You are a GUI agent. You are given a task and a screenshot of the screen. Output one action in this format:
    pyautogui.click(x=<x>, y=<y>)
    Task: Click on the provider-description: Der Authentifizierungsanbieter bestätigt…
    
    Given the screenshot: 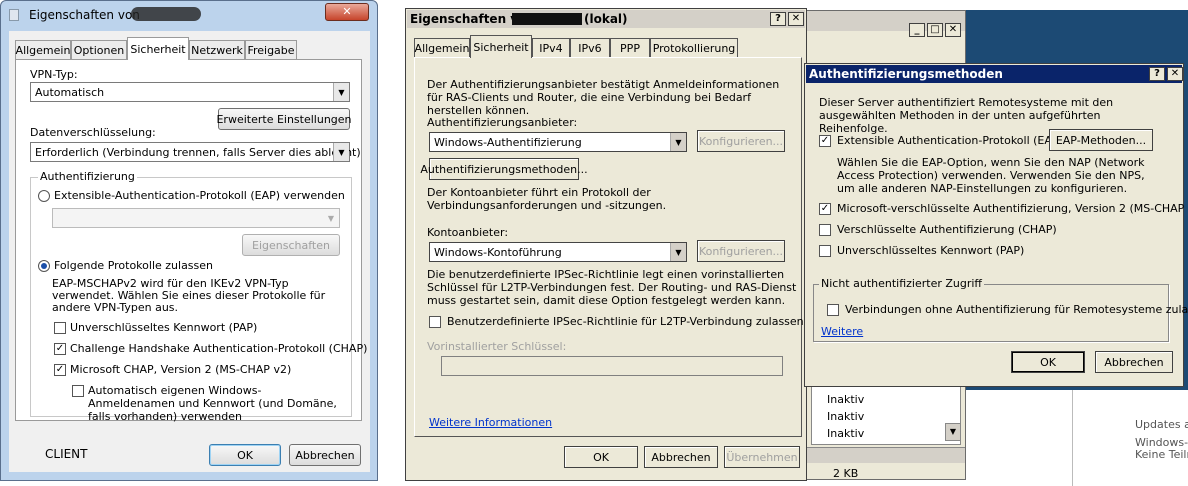 What is the action you would take?
    pyautogui.click(x=603, y=97)
    